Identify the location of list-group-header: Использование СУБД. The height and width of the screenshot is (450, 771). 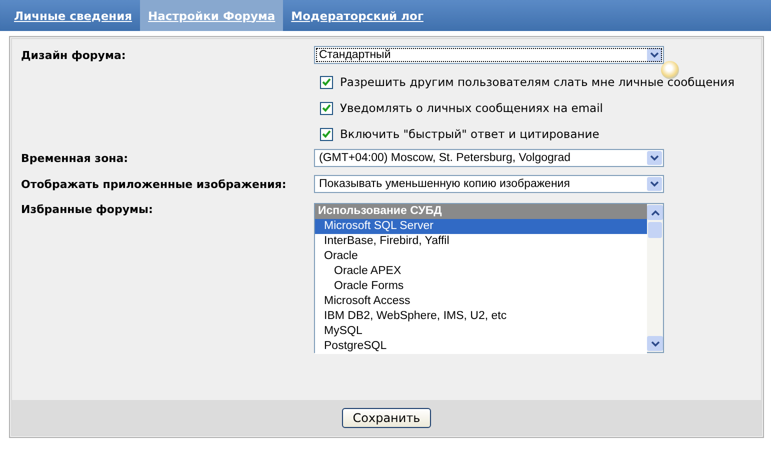
(481, 211).